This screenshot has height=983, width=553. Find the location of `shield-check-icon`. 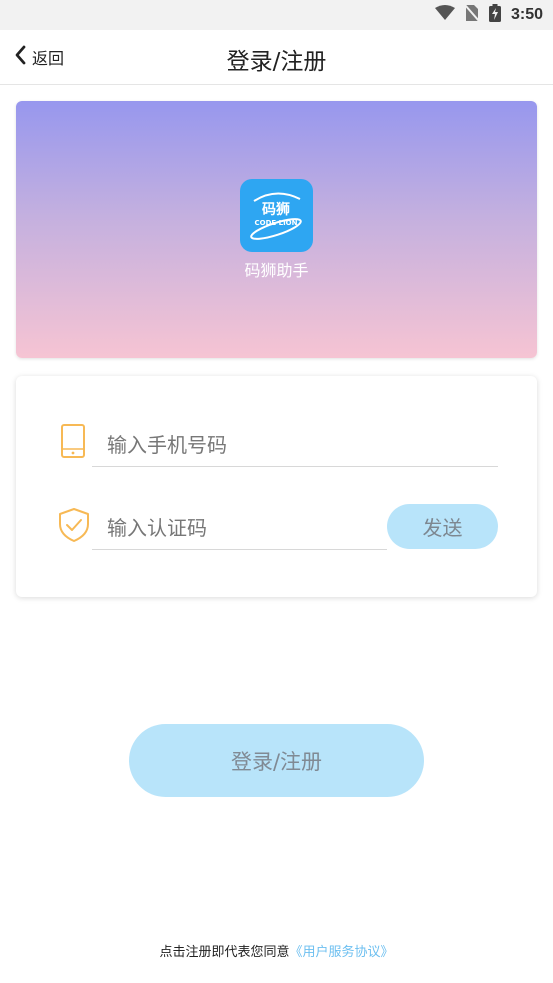

shield-check-icon is located at coordinates (74, 527).